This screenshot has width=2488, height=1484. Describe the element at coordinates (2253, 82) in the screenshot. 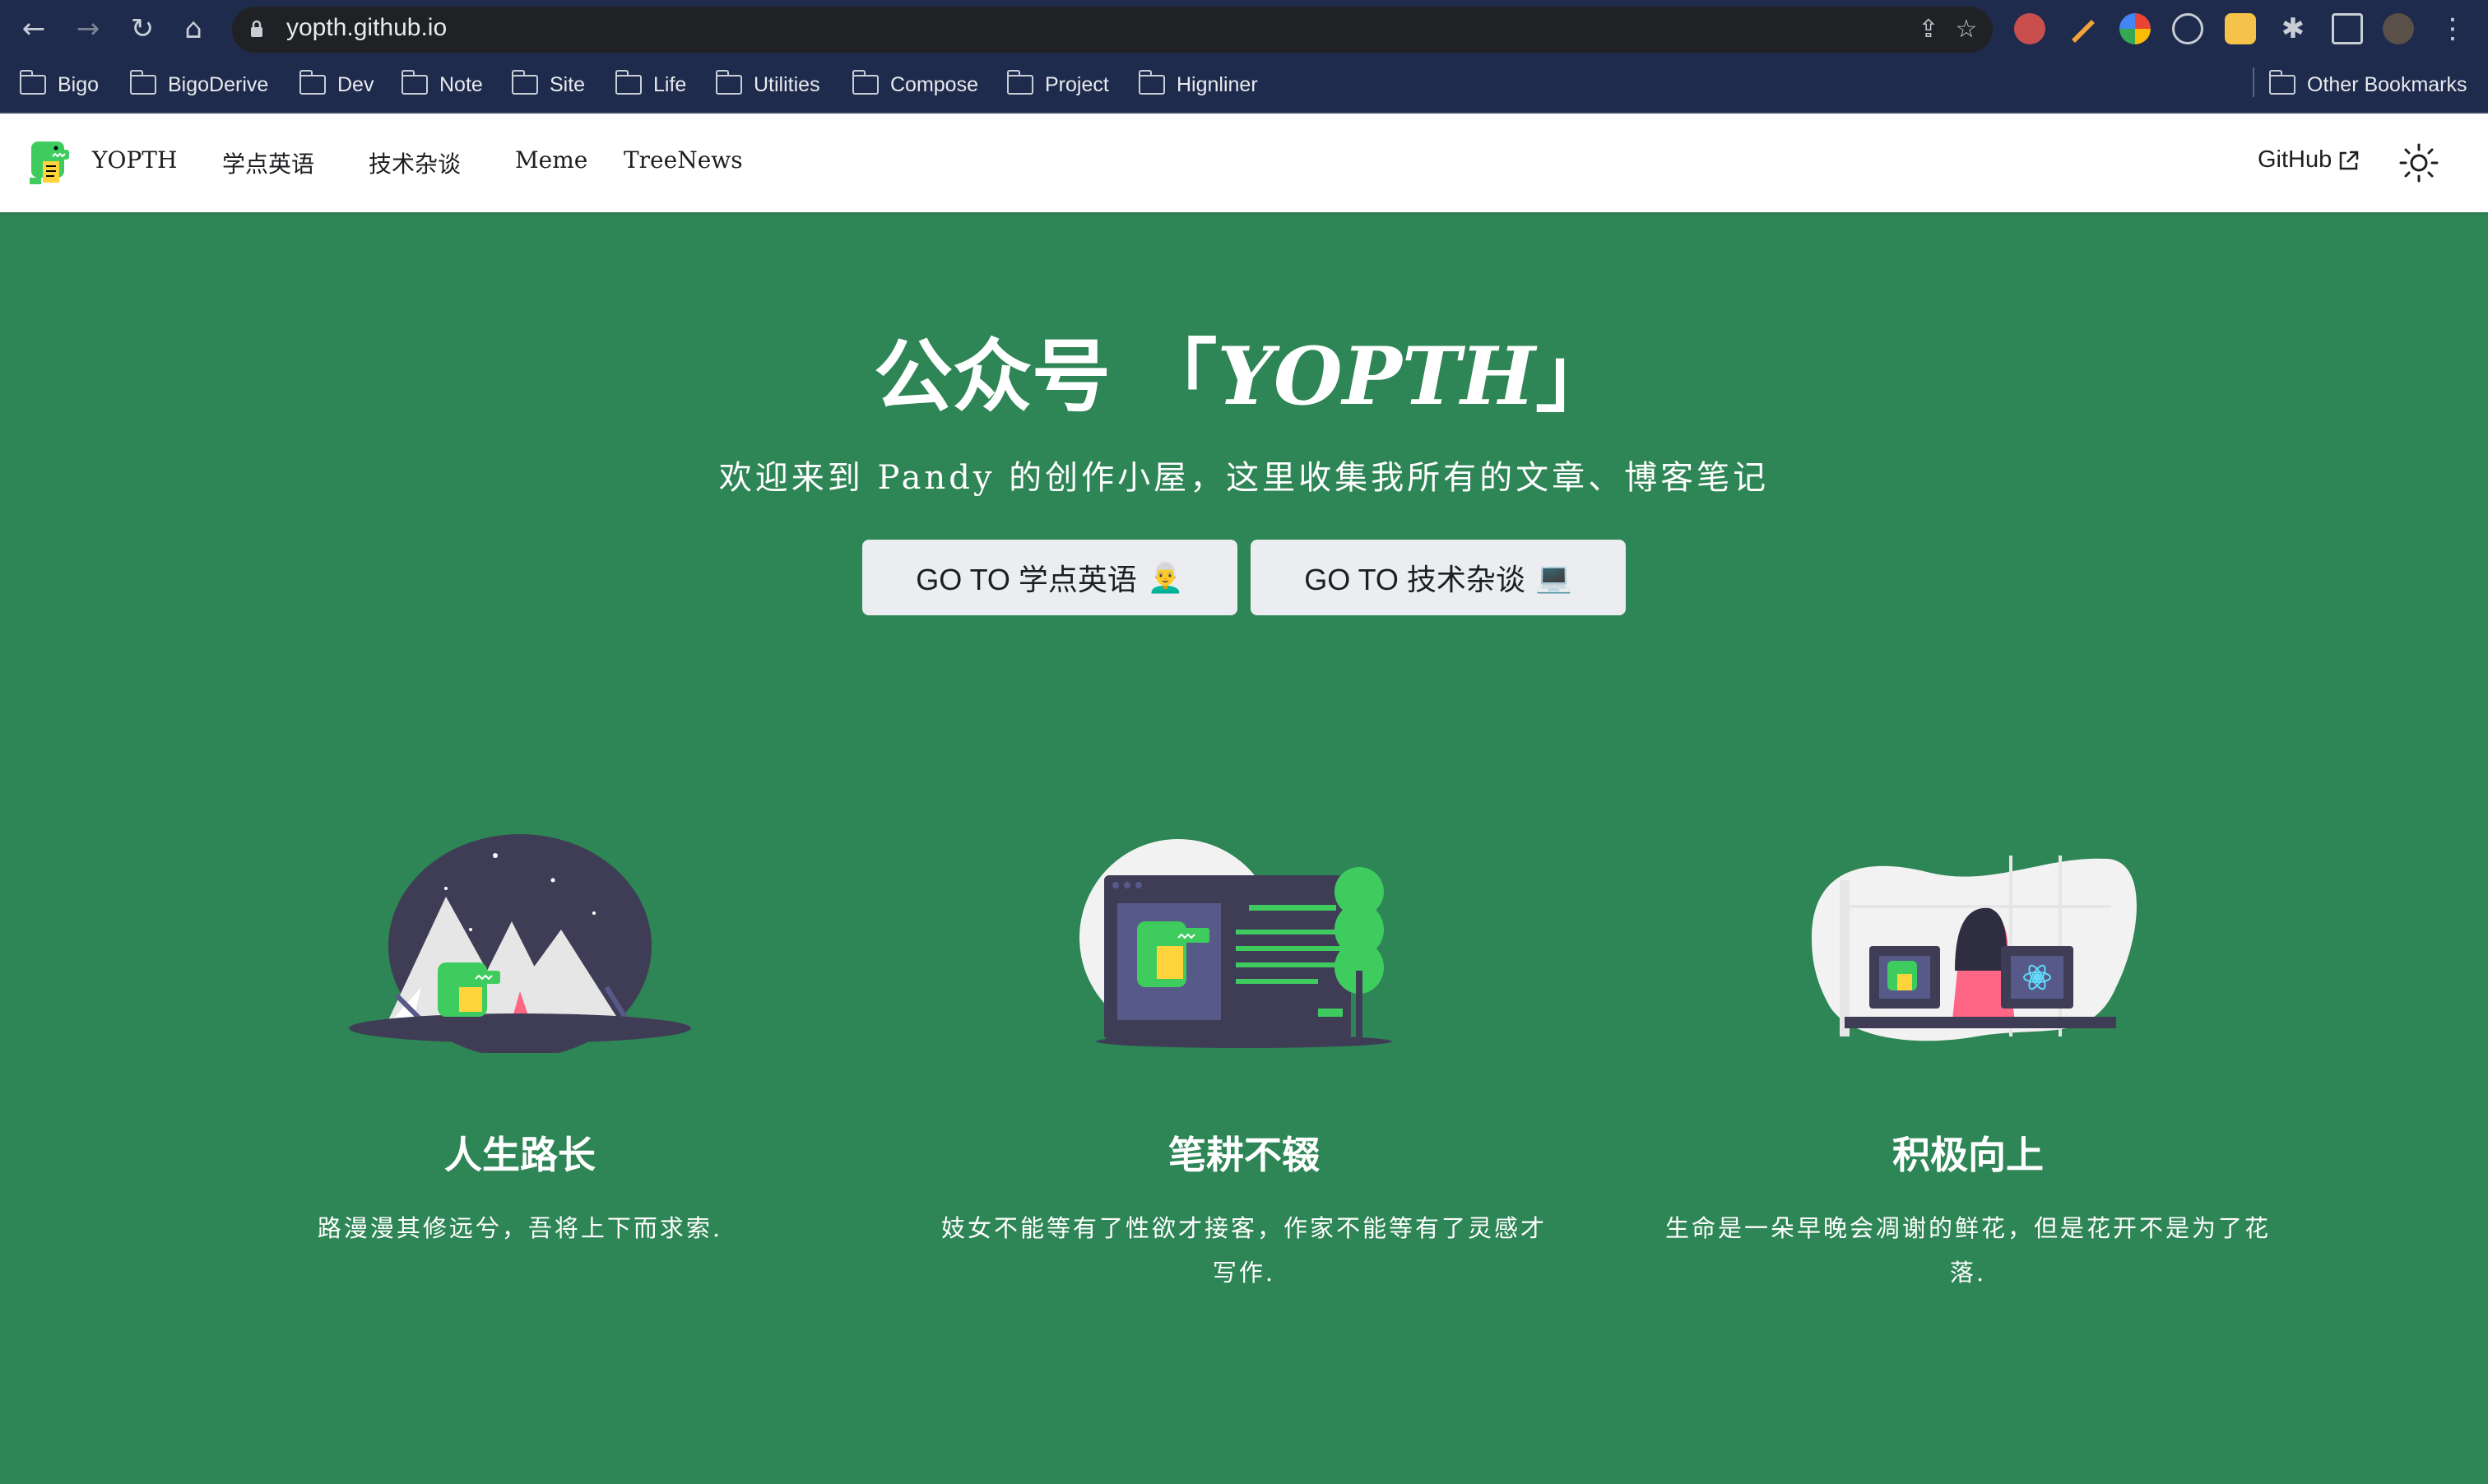

I see `bookmarks-divider` at that location.